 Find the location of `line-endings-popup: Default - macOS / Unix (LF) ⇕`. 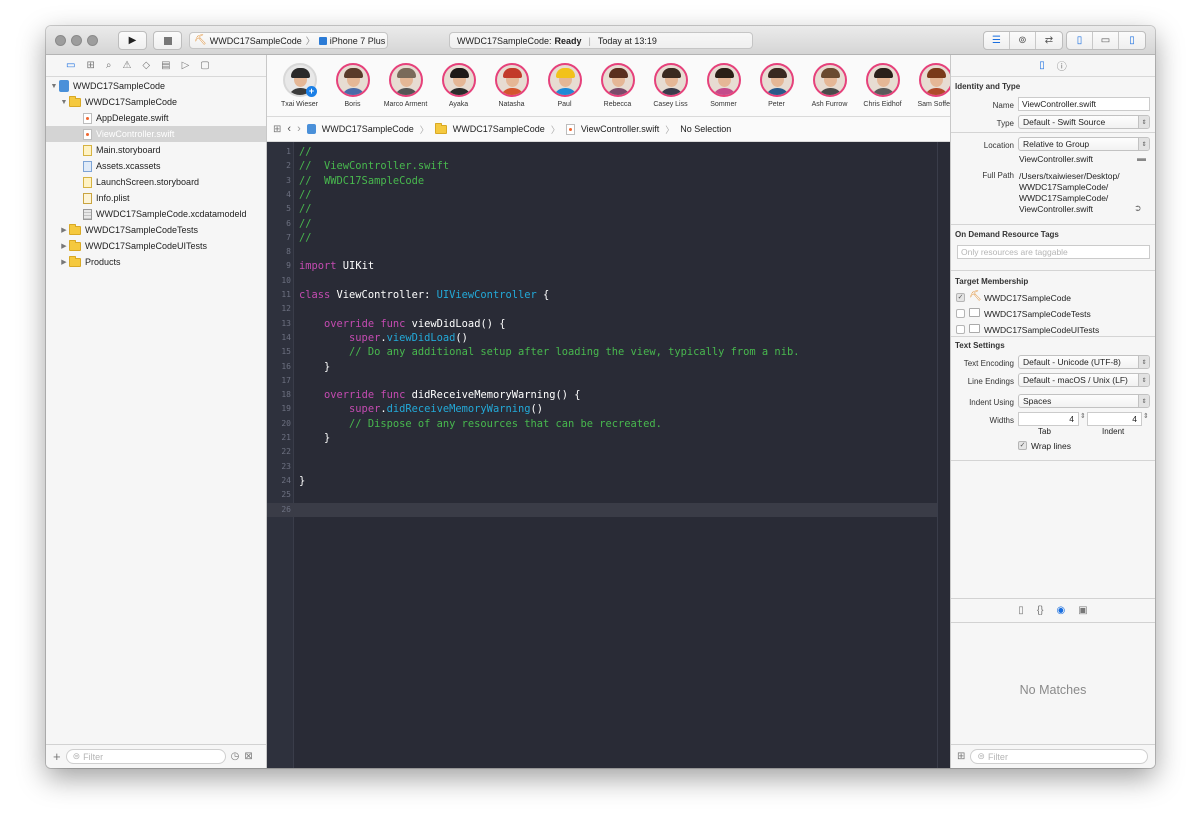

line-endings-popup: Default - macOS / Unix (LF) ⇕ is located at coordinates (1084, 380).